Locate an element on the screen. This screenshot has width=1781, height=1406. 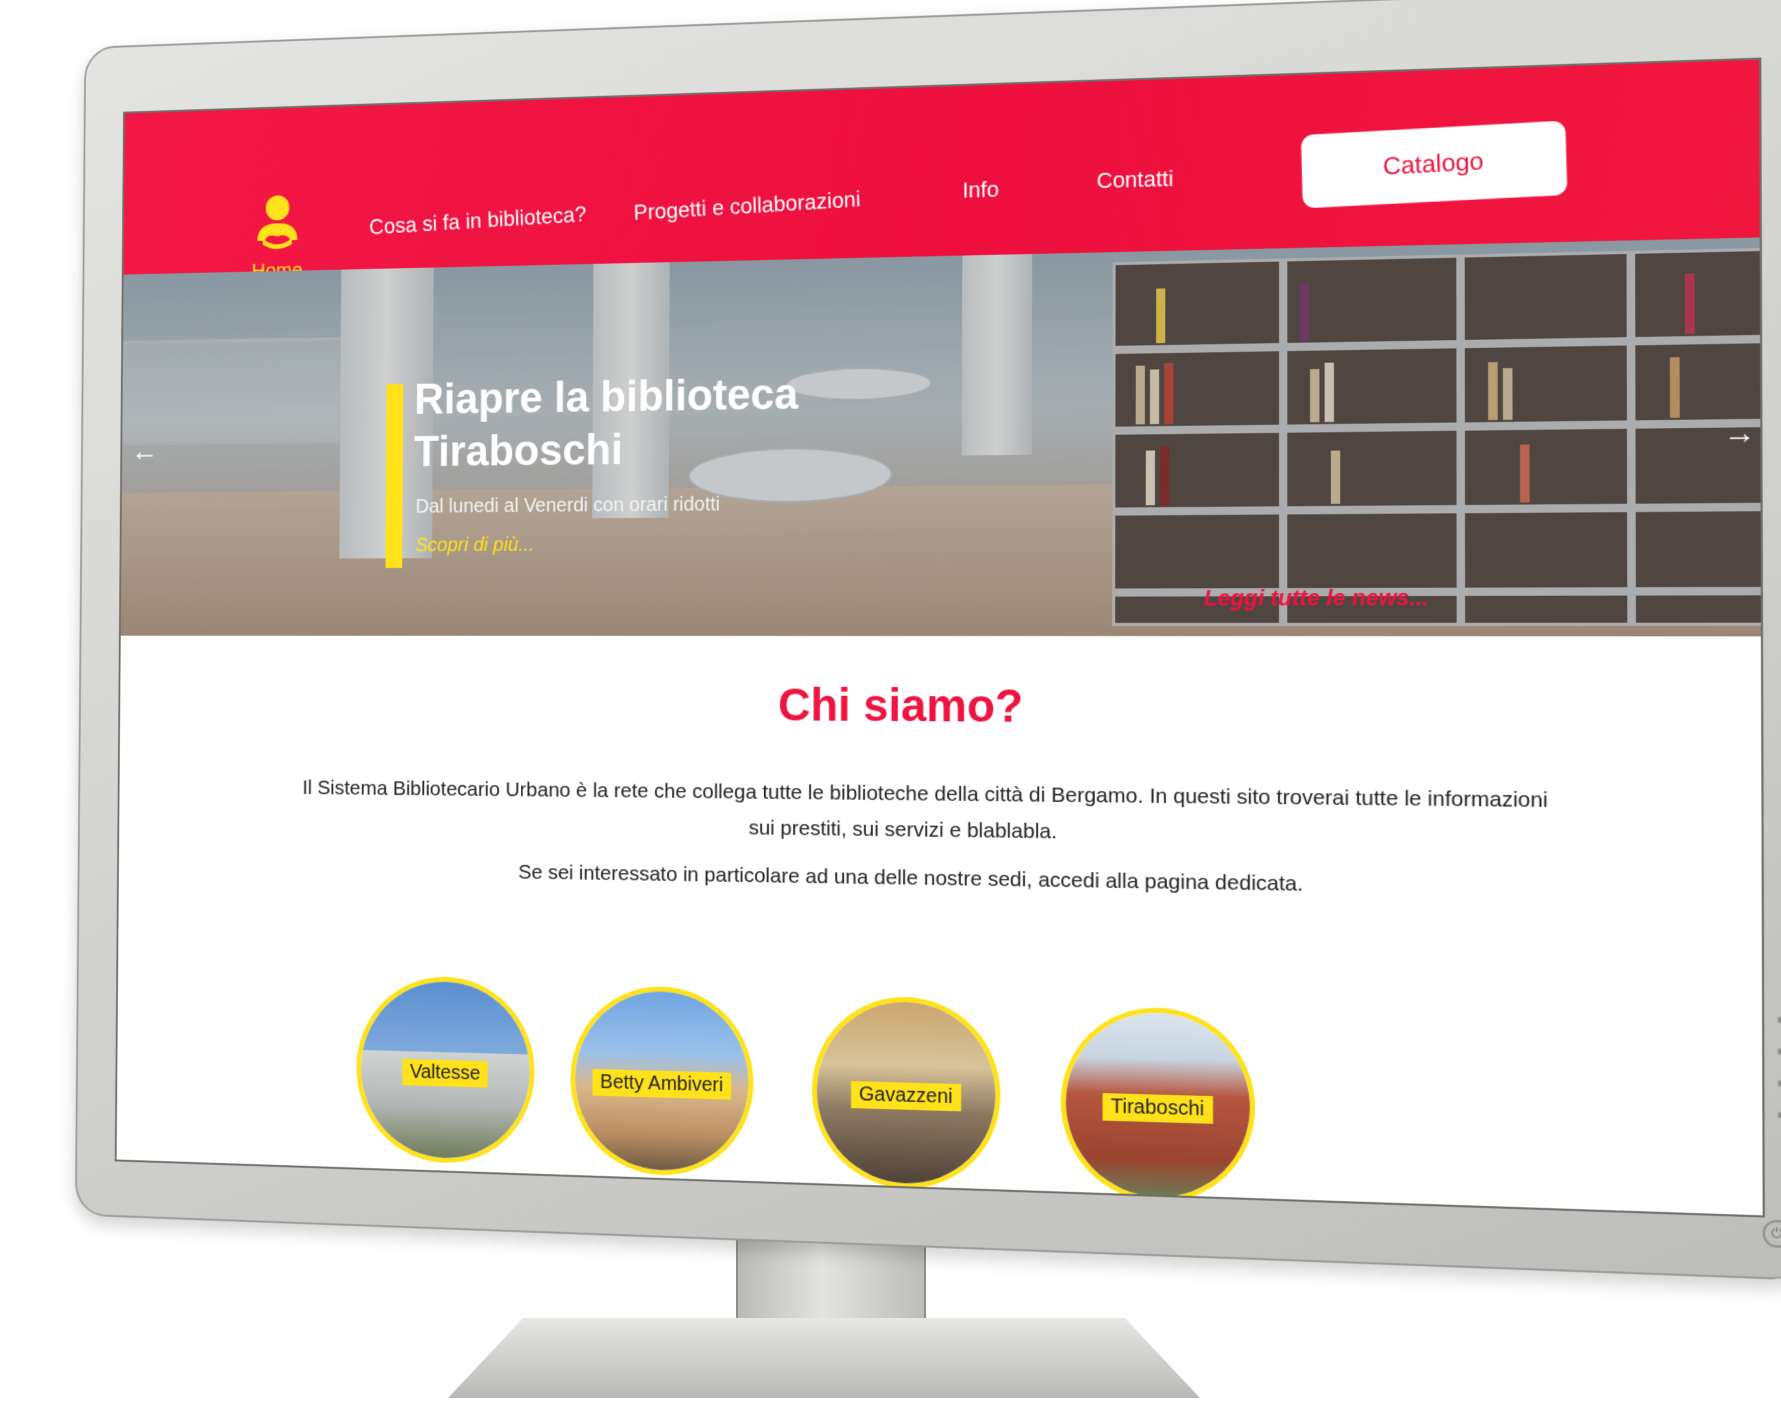
power-icon: ⏻ is located at coordinates (1771, 1234).